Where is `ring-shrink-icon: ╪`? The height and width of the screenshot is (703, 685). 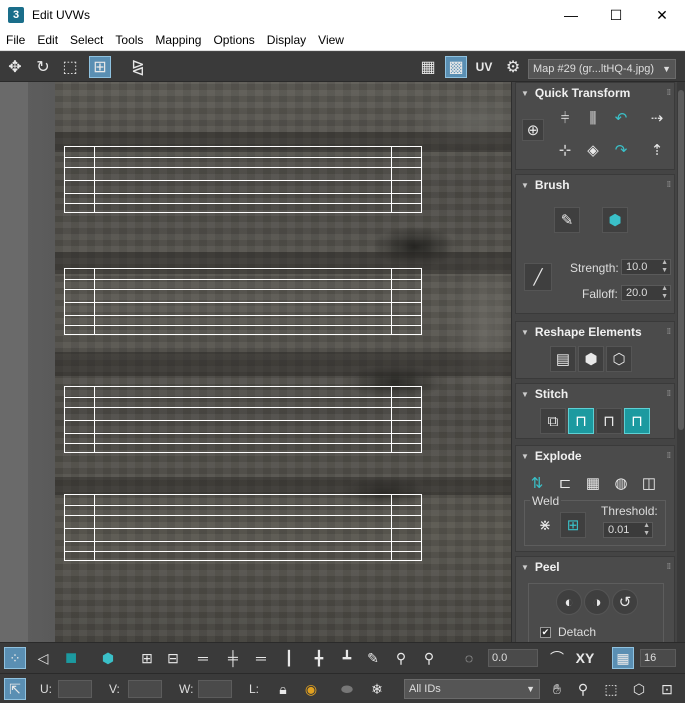
ring-shrink-icon: ╪ is located at coordinates (233, 658).